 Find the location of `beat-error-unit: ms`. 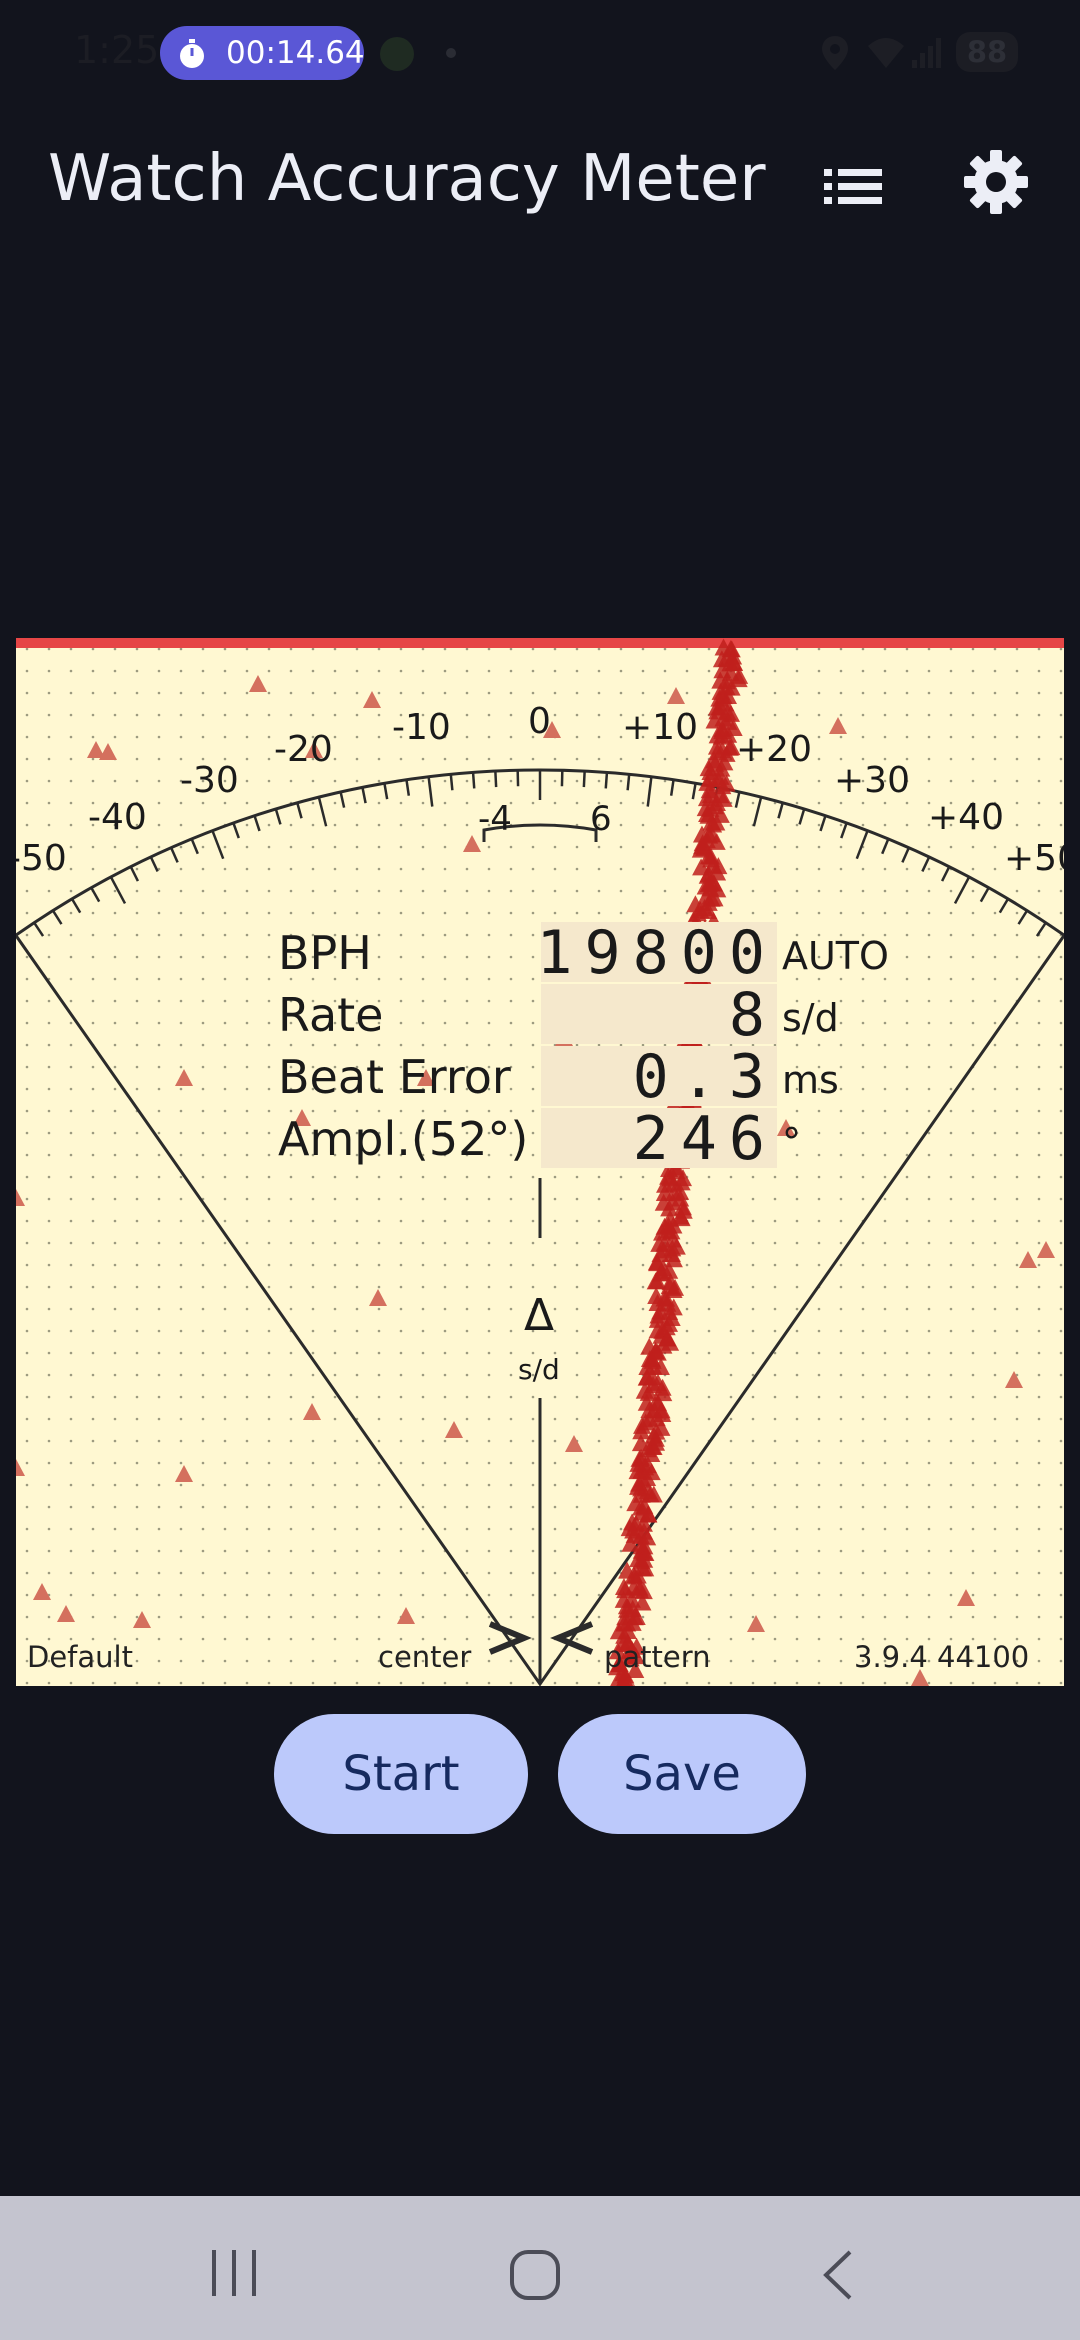

beat-error-unit: ms is located at coordinates (810, 1080).